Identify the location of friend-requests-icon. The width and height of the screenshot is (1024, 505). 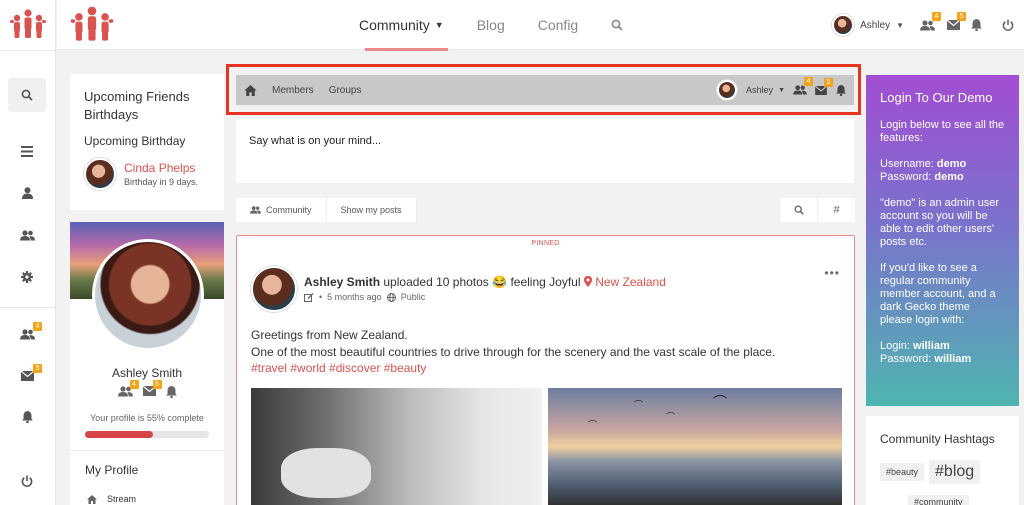
(927, 25).